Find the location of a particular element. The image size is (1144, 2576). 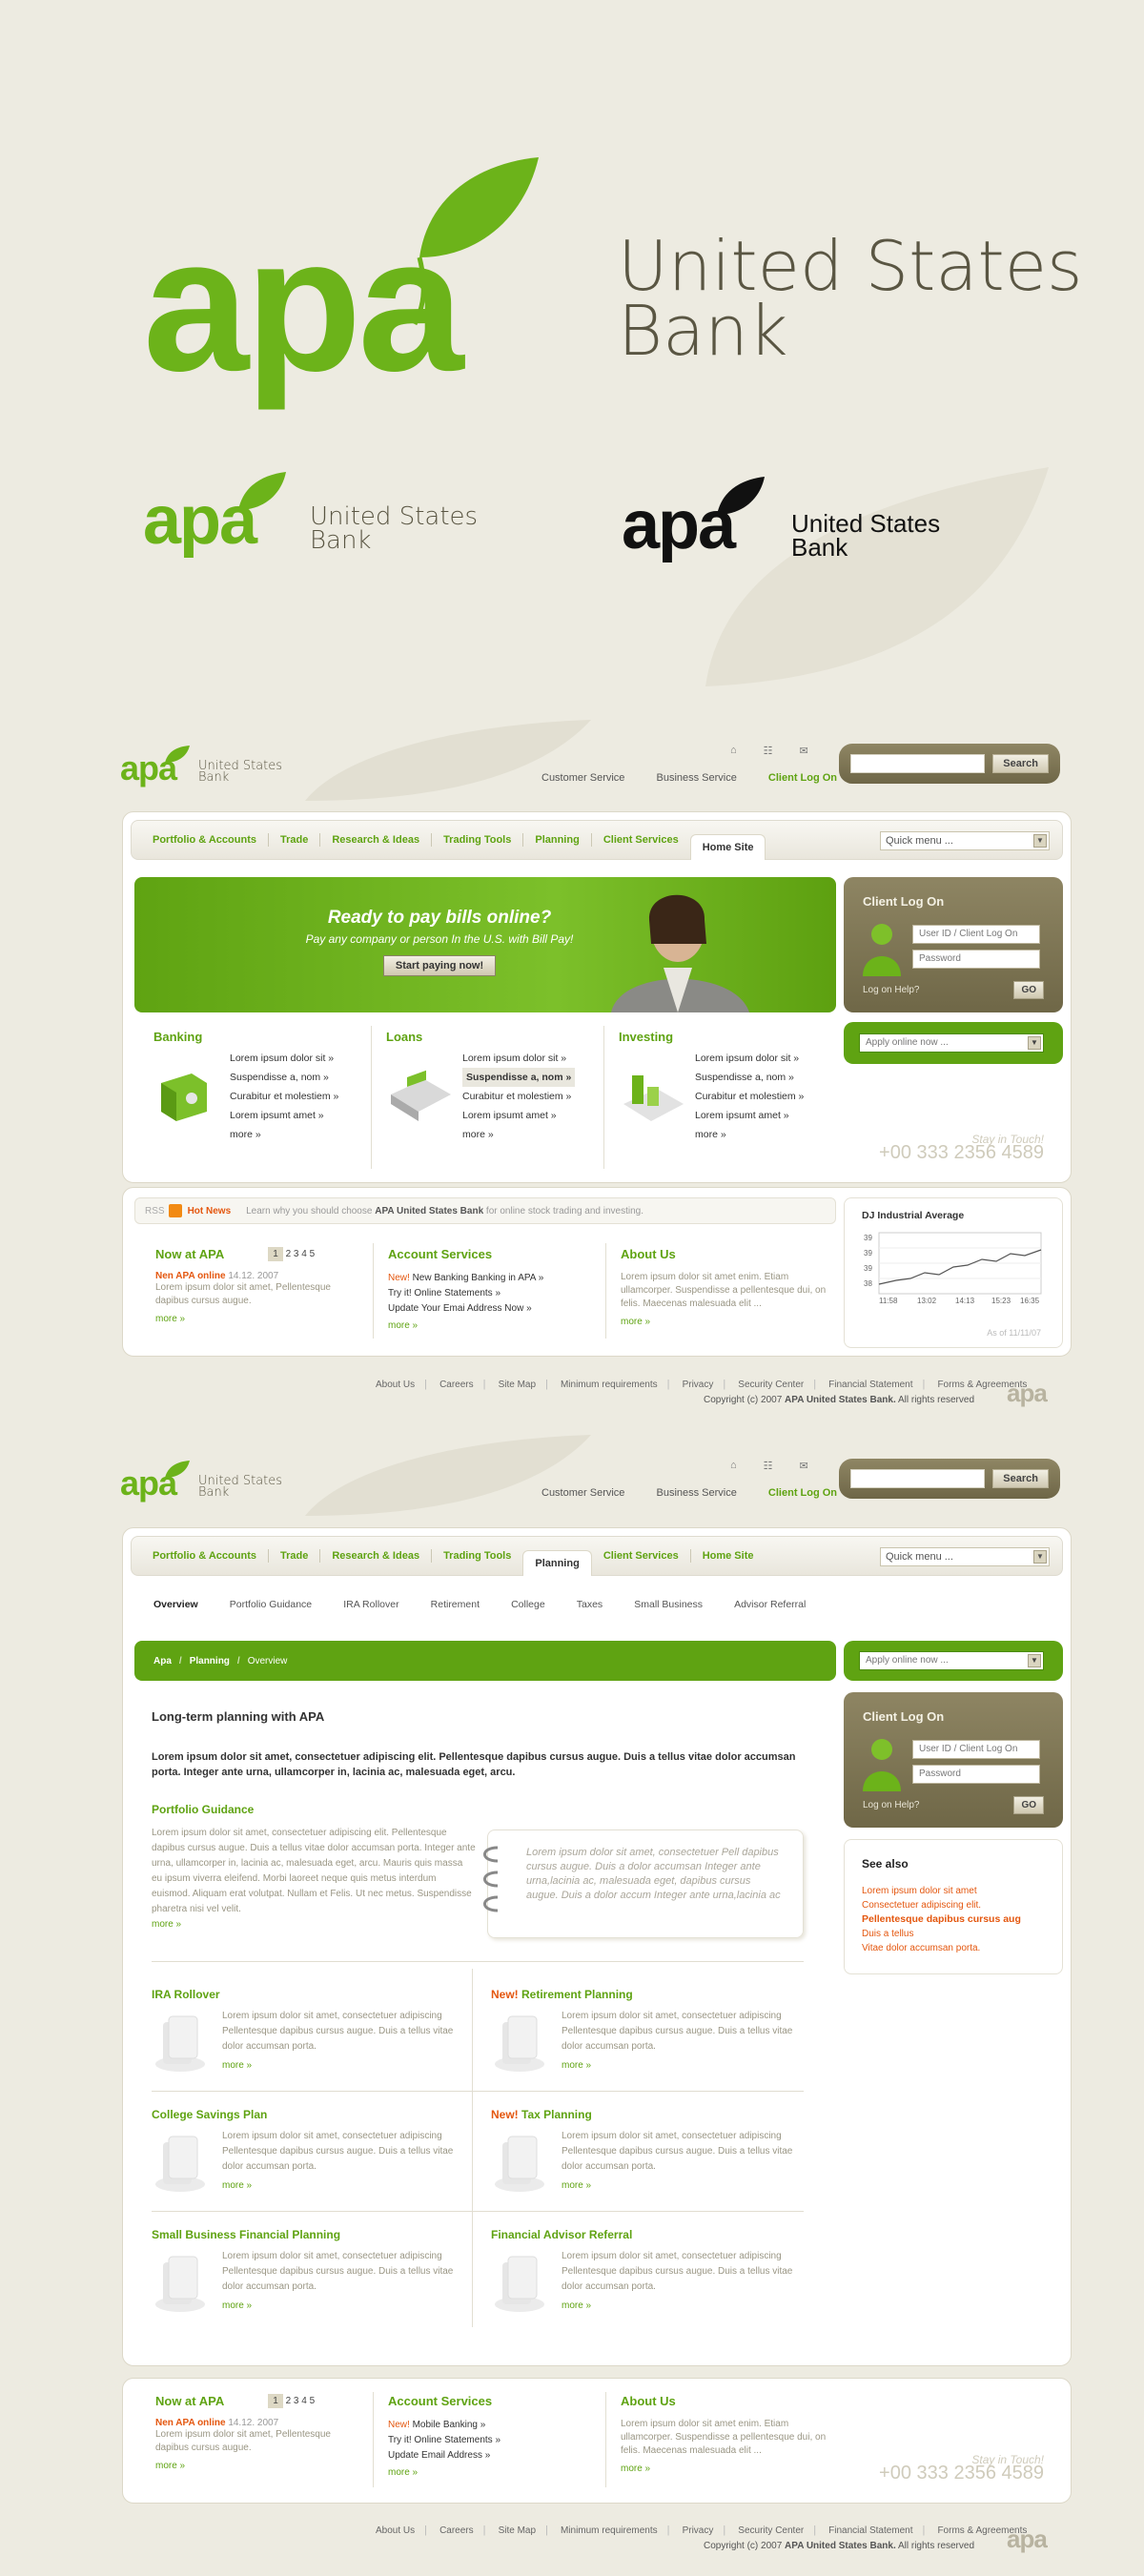

service-title: Financial Advisor Referral is located at coordinates (561, 2234).